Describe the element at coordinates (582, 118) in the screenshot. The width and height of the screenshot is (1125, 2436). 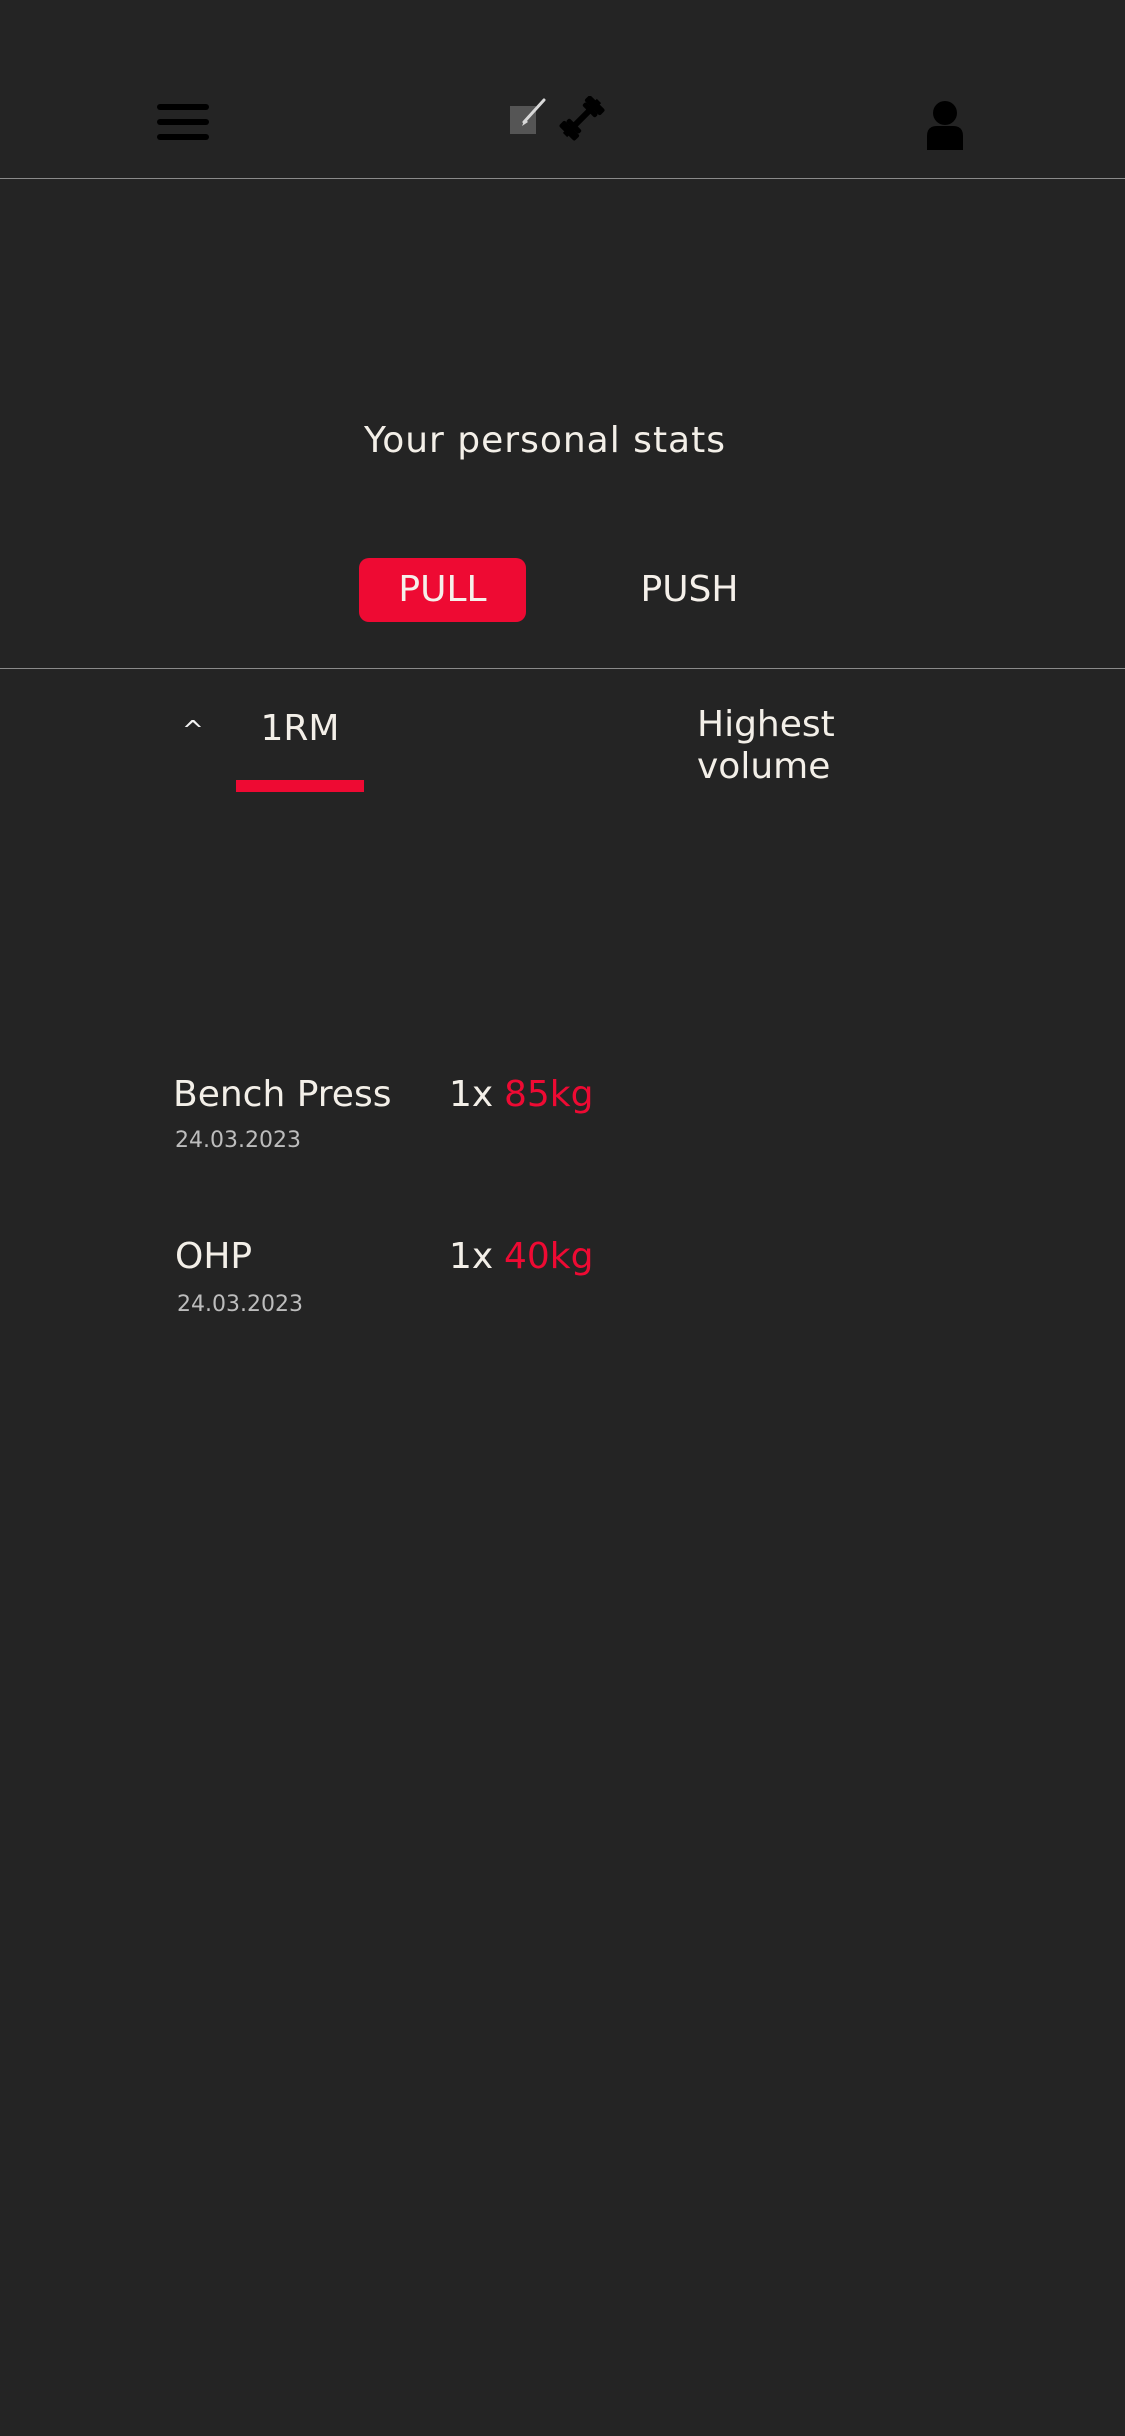
I see `dumbbell-icon` at that location.